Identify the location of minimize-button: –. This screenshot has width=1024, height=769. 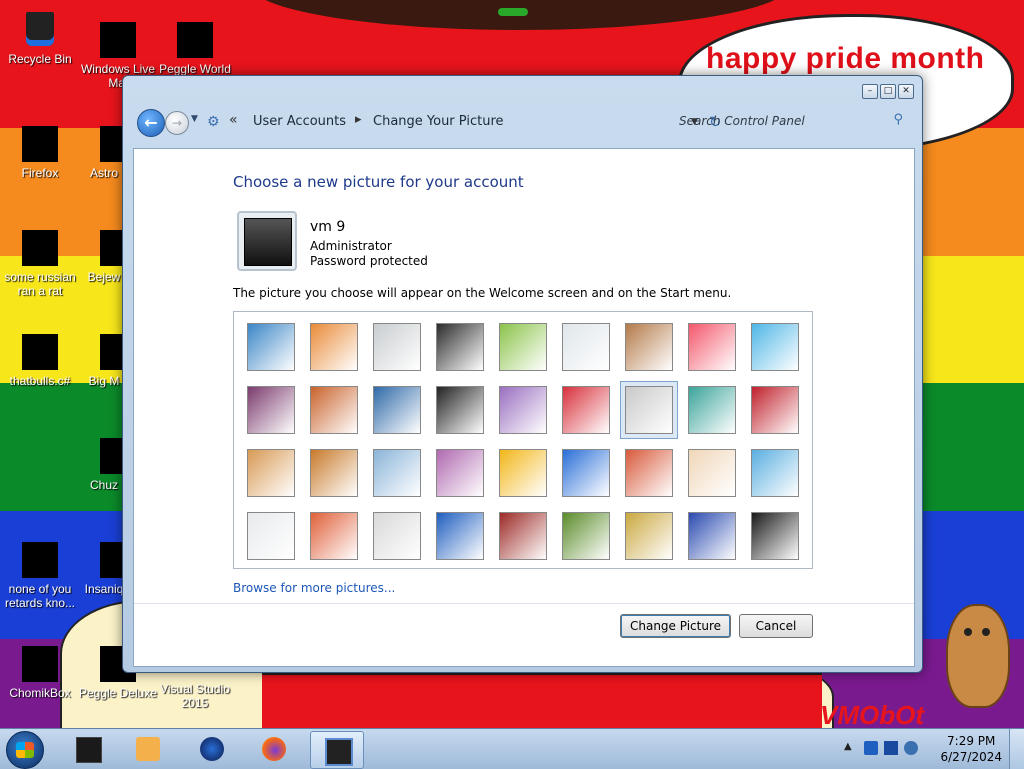
(870, 91).